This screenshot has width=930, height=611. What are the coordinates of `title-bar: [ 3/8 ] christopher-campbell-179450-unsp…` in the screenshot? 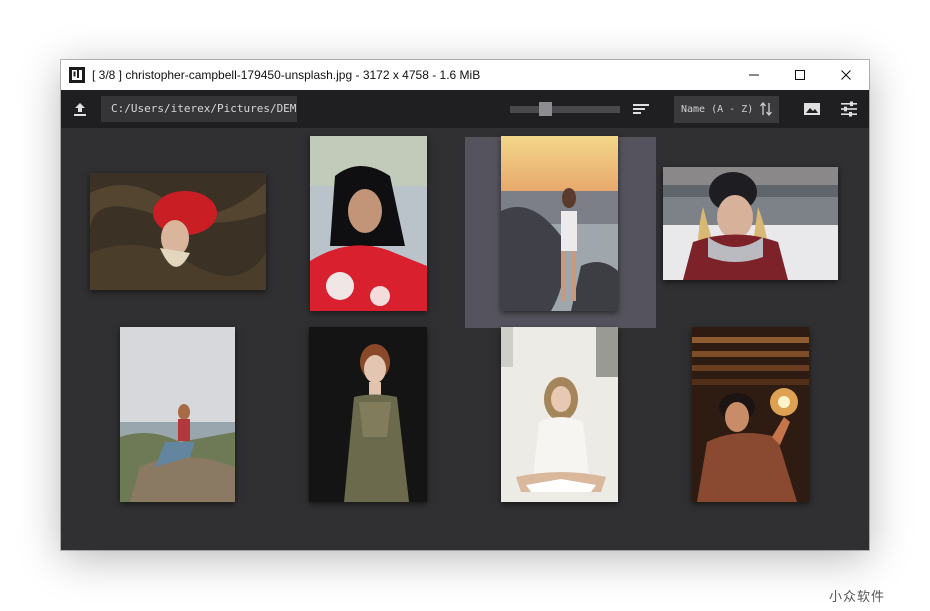 It's located at (465, 75).